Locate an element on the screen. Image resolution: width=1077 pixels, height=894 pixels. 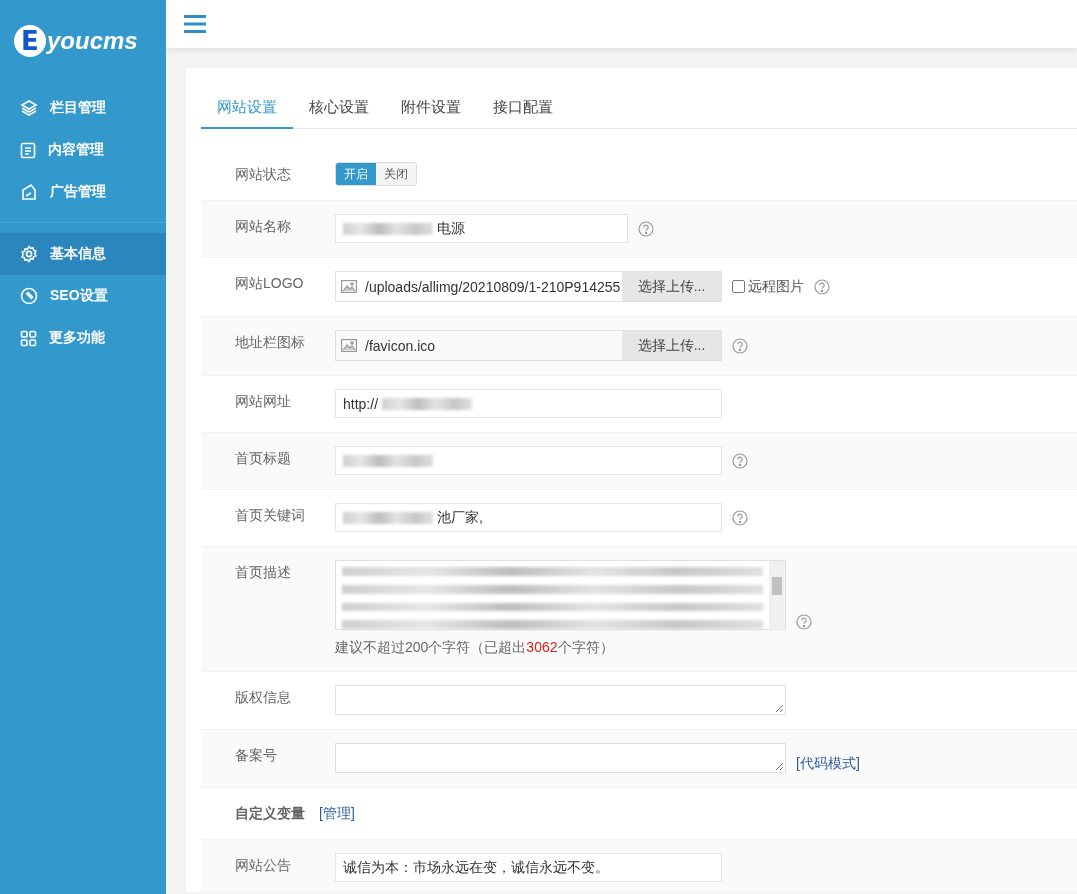
field-label: 备案号 is located at coordinates (256, 755).